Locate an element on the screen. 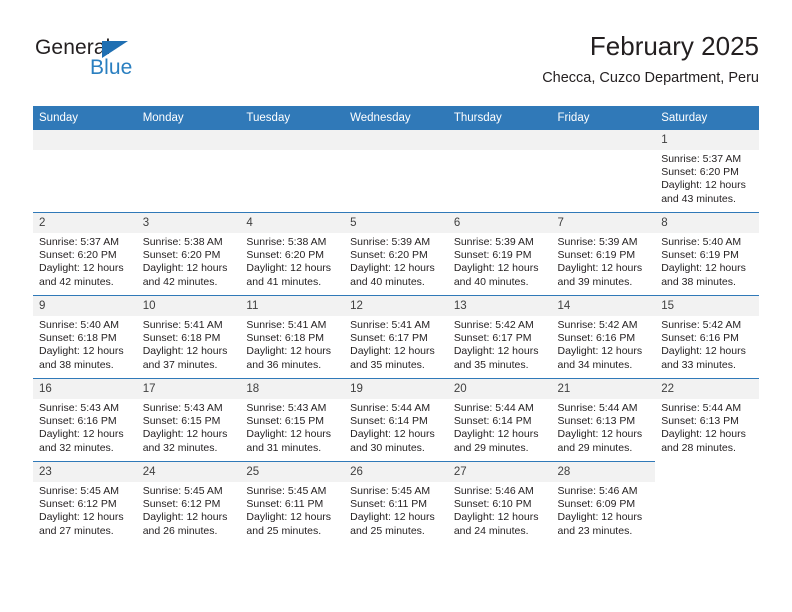 The height and width of the screenshot is (612, 792). sunrise-text: Sunrise: 5:40 AM is located at coordinates (701, 242).